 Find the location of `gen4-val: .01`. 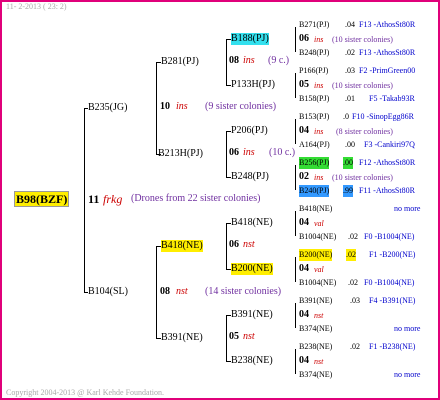

gen4-val: .01 is located at coordinates (350, 98).